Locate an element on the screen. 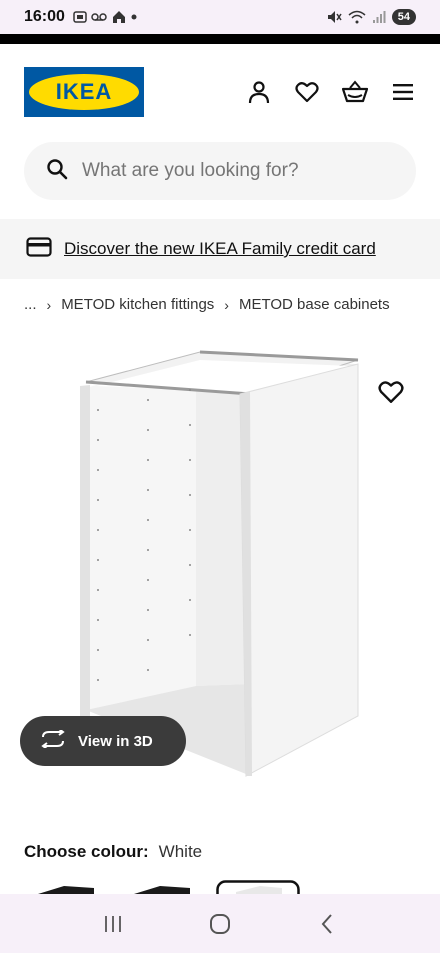 This screenshot has height=953, width=440. credit-card-banner: Discover the new IKEA Family credit card is located at coordinates (220, 249).